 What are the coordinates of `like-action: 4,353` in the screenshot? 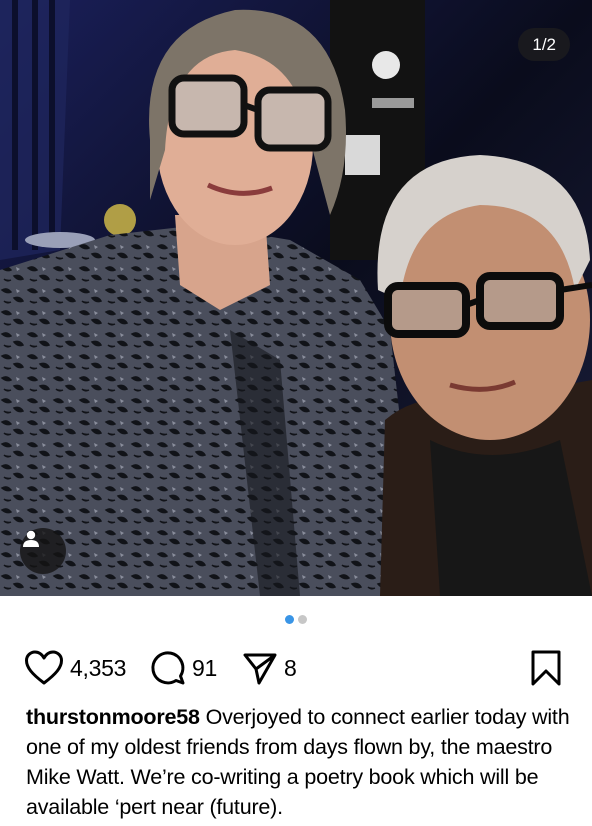 It's located at (75, 668).